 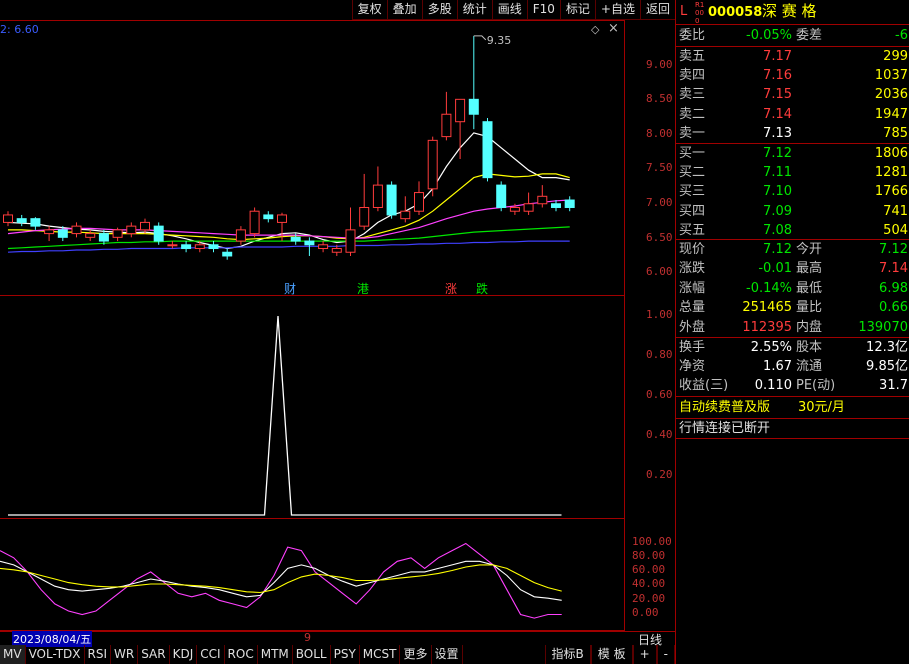 What do you see at coordinates (659, 202) in the screenshot?
I see `y-tick: 7.00` at bounding box center [659, 202].